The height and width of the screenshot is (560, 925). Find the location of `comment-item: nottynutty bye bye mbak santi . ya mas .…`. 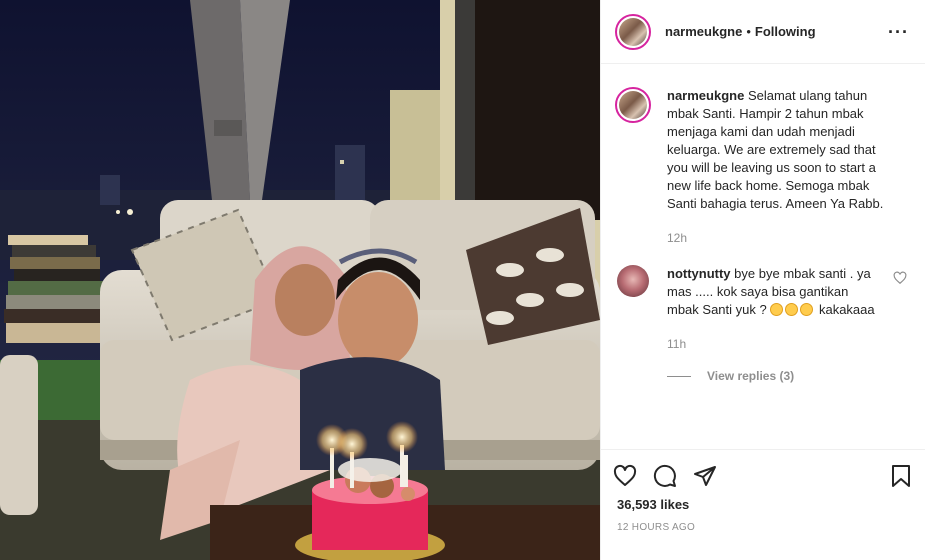

comment-item: nottynutty bye bye mbak santi . ya mas .… is located at coordinates (763, 309).